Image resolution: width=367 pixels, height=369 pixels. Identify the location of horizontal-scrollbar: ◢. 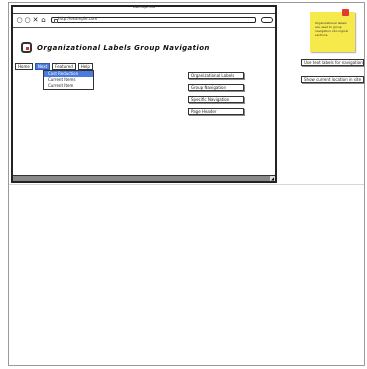
(144, 178).